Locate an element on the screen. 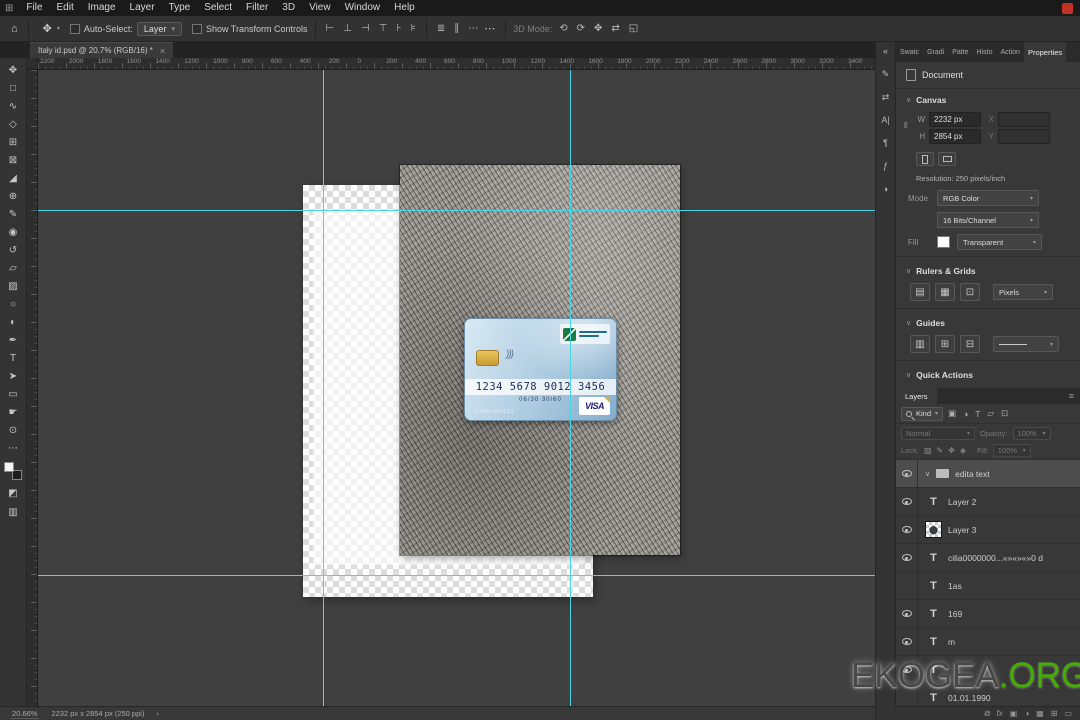 This screenshot has width=1080, height=720. color-swatches is located at coordinates (13, 471).